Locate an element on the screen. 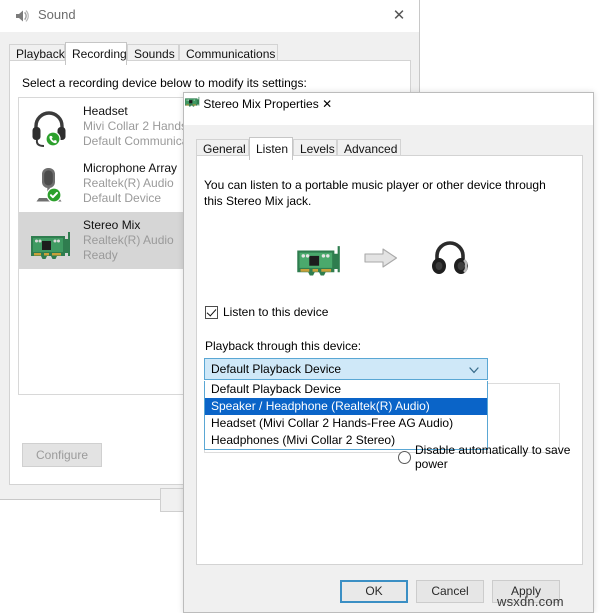 This screenshot has height=613, width=600. list-item-stereo-mix: Stereo Mix Realtek(R) Audio Ready is located at coordinates (106, 240).